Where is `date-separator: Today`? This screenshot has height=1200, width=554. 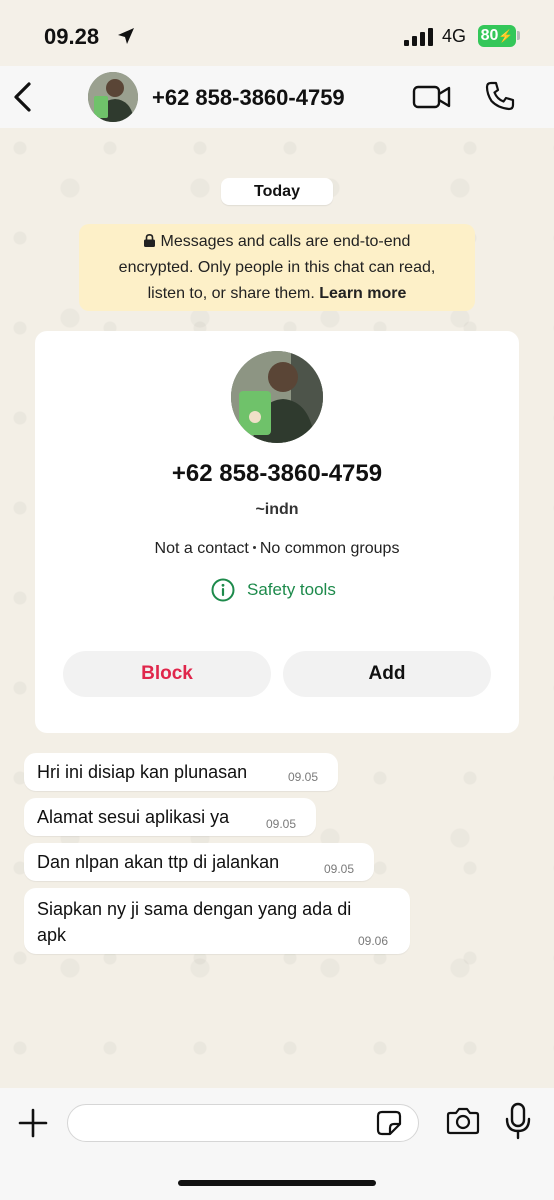
date-separator: Today is located at coordinates (277, 191).